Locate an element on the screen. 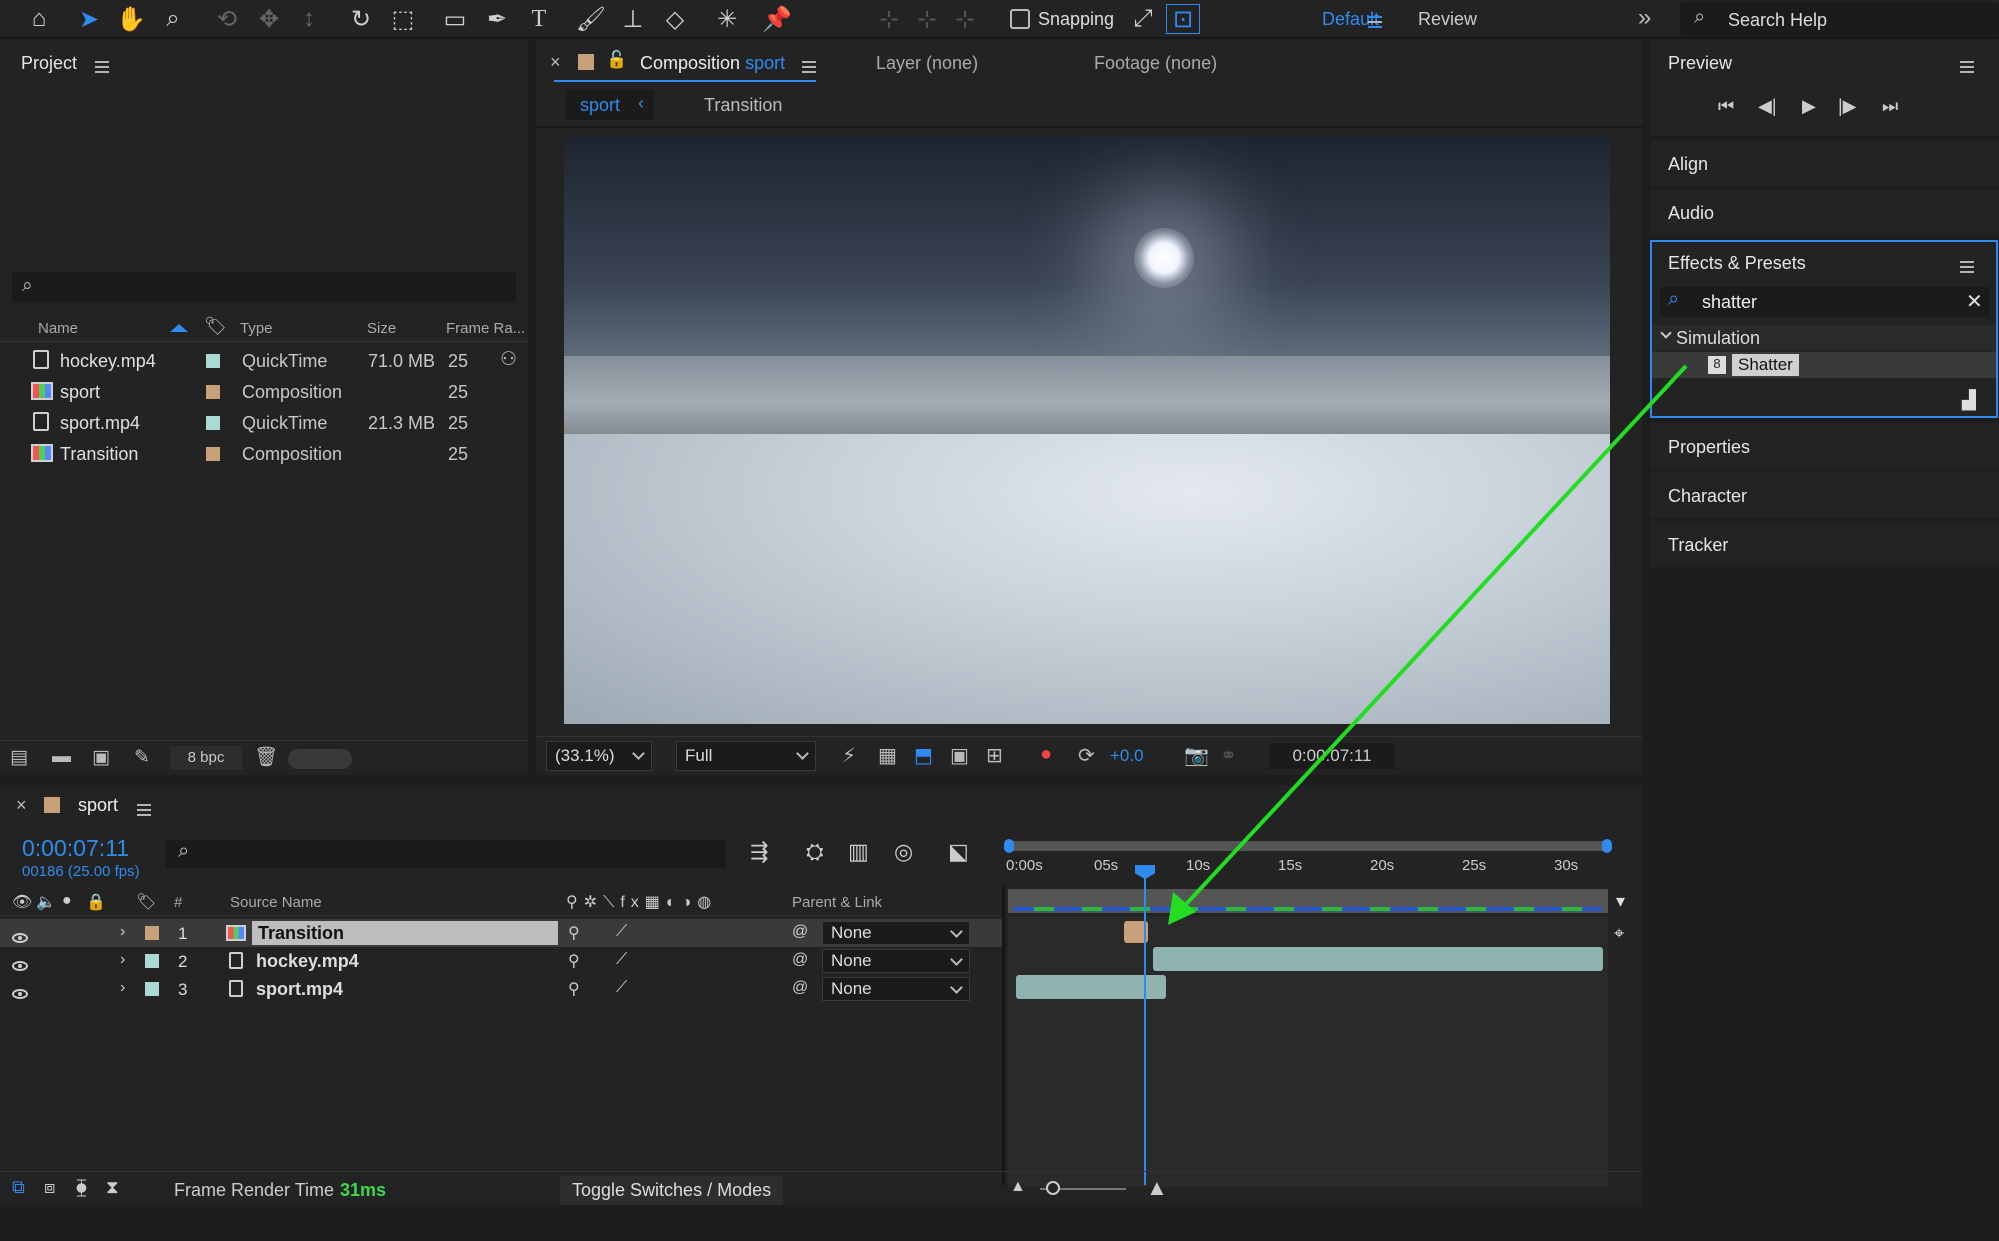 Image resolution: width=1999 pixels, height=1241 pixels. column-size: Size is located at coordinates (381, 328).